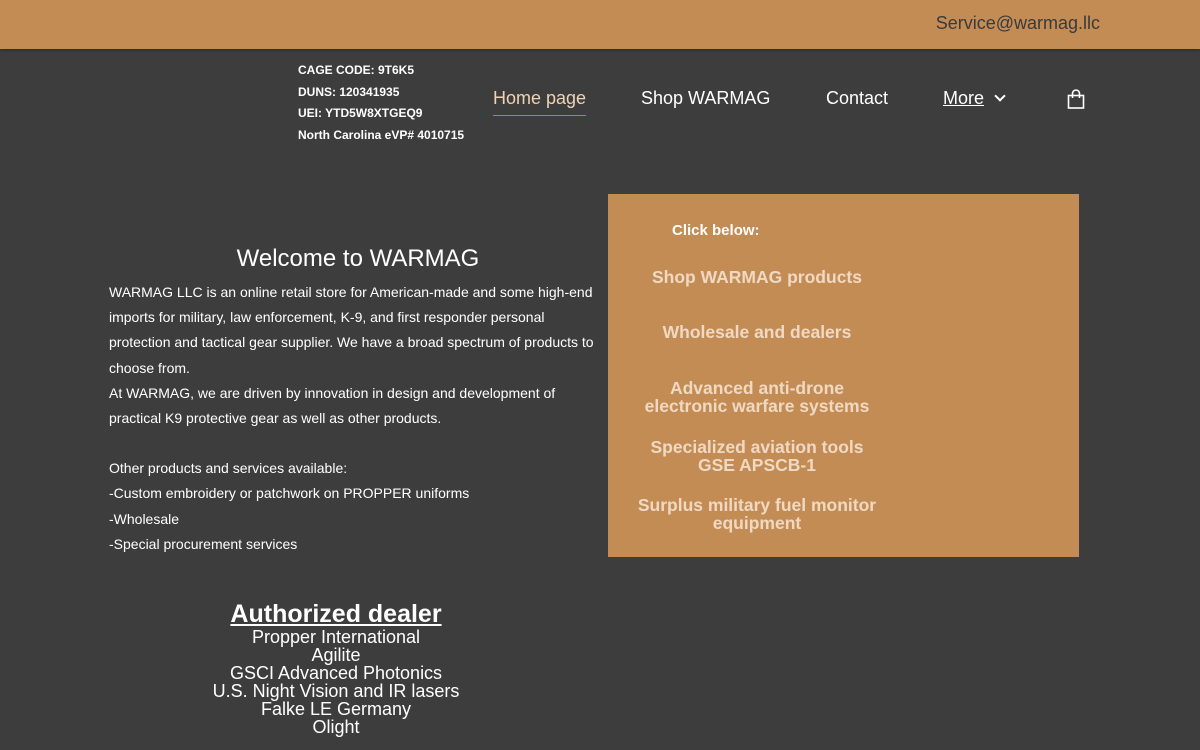 Image resolution: width=1200 pixels, height=750 pixels. I want to click on dealer-item: Olight, so click(336, 727).